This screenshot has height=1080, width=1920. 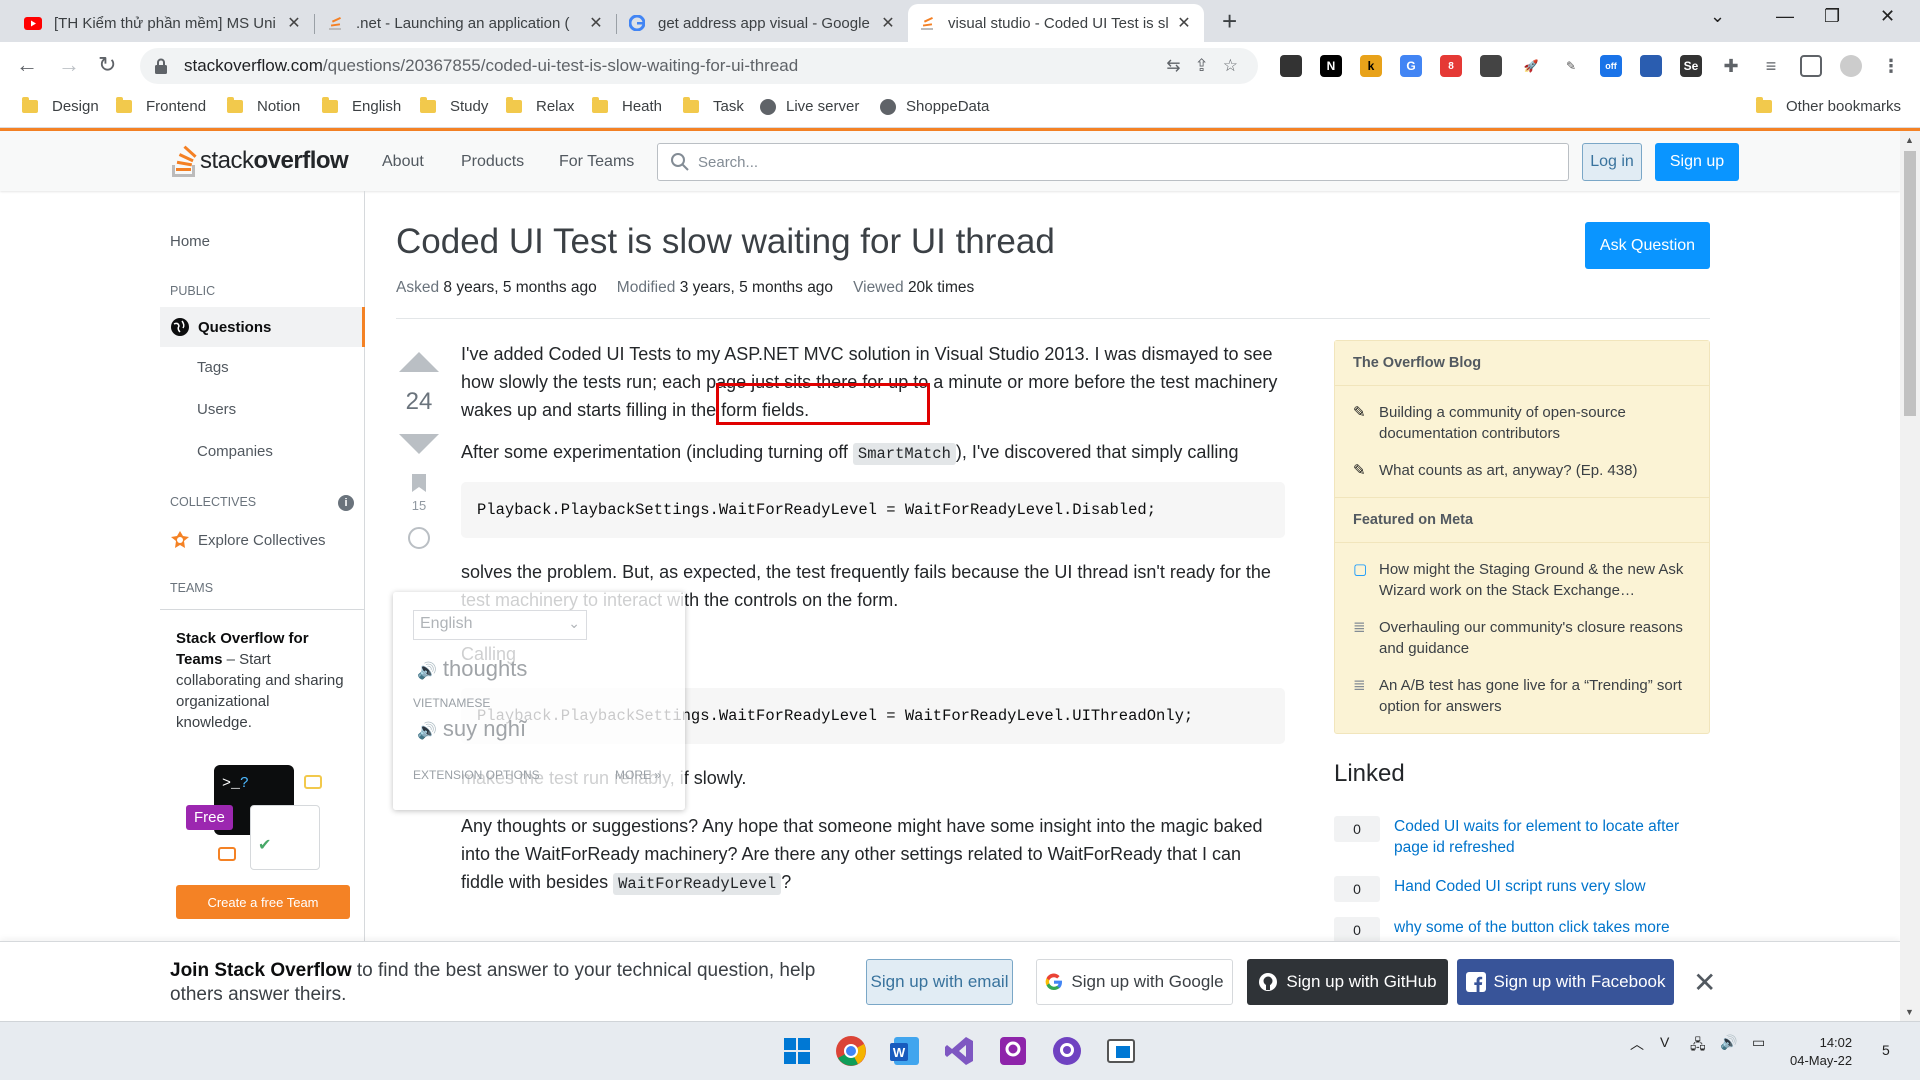 I want to click on browser-tab: get address app visual - Google S ✕, so click(x=763, y=23).